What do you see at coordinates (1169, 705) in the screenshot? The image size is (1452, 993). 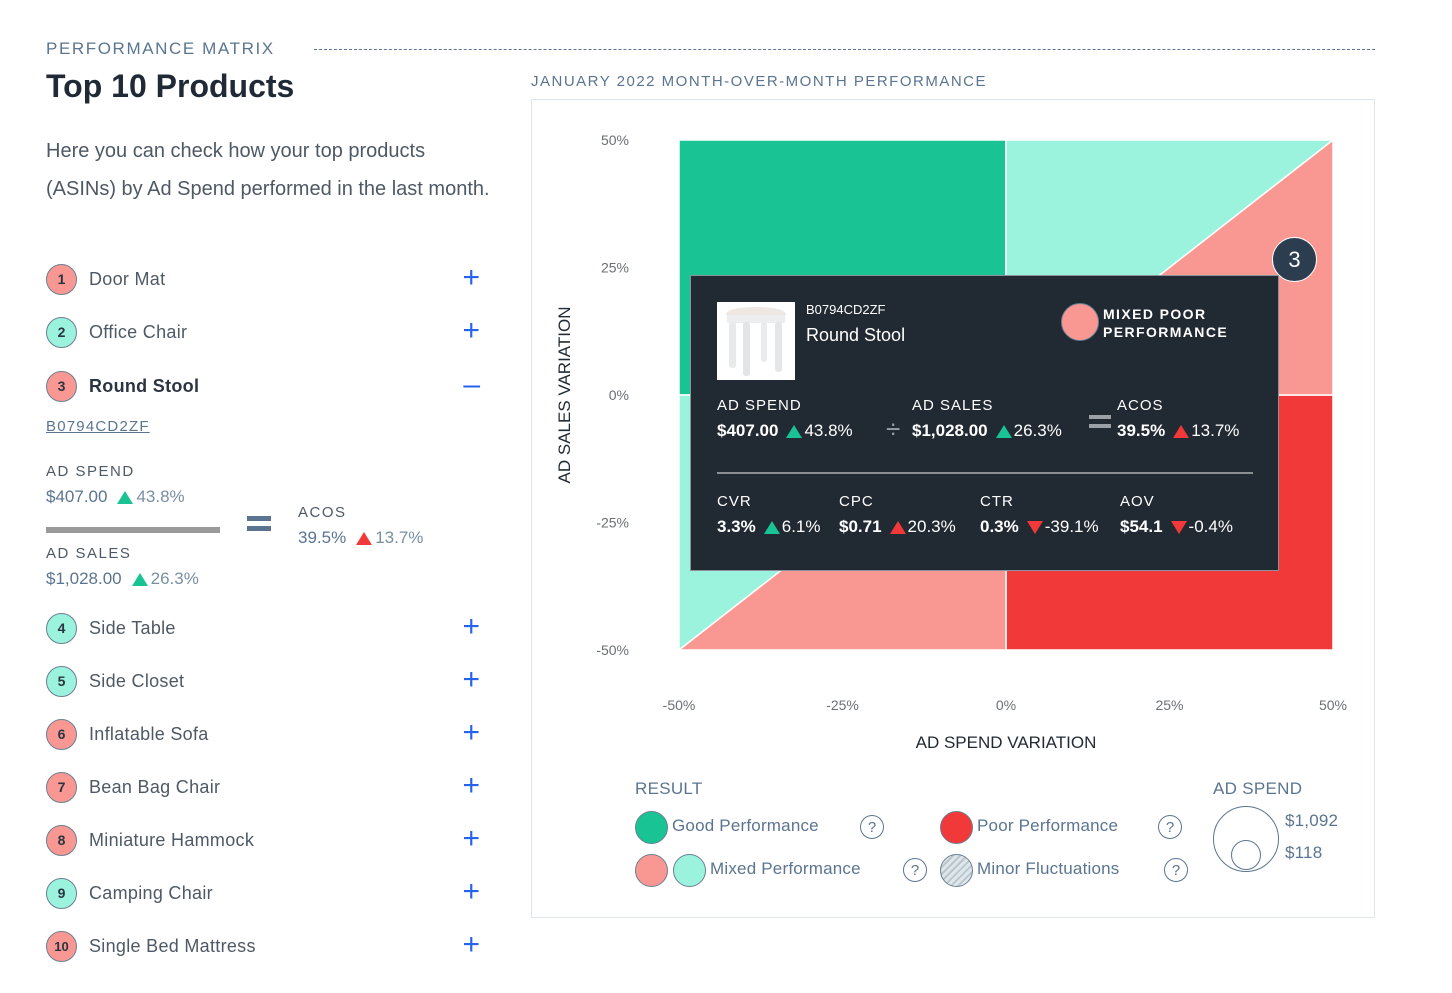 I see `x-tick-label: 25%` at bounding box center [1169, 705].